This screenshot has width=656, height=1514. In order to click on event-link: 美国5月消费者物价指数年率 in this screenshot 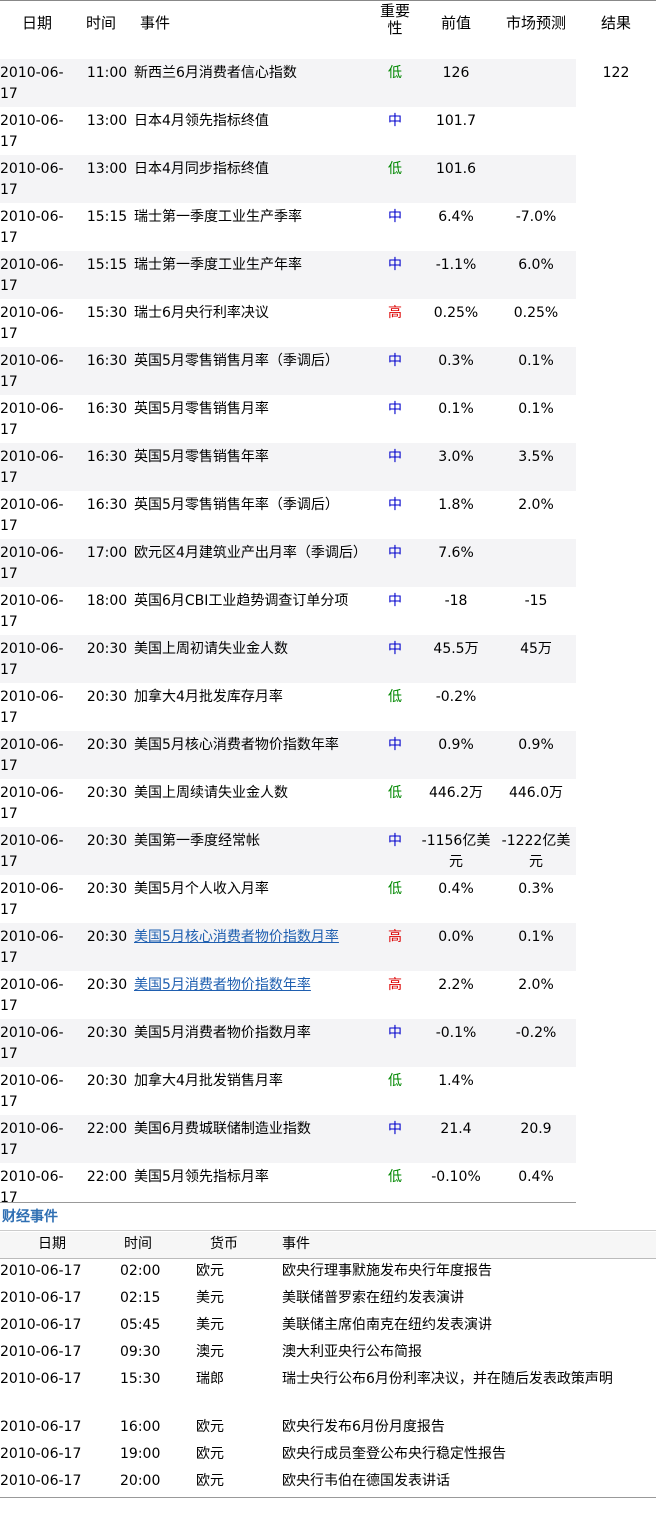, I will do `click(222, 985)`.